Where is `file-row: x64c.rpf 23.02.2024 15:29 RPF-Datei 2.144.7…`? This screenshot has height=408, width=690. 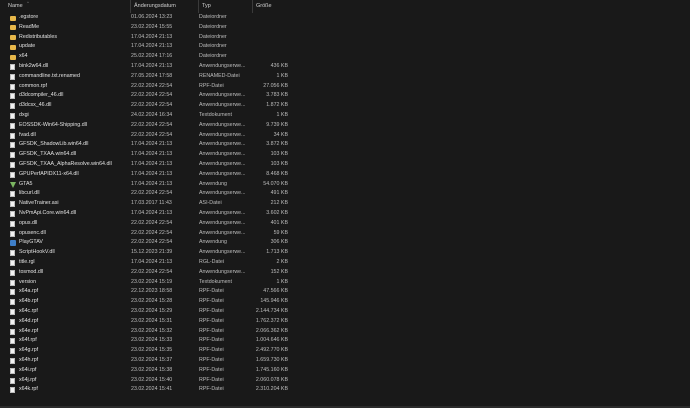 file-row: x64c.rpf 23.02.2024 15:29 RPF-Datei 2.144.7… is located at coordinates (345, 312).